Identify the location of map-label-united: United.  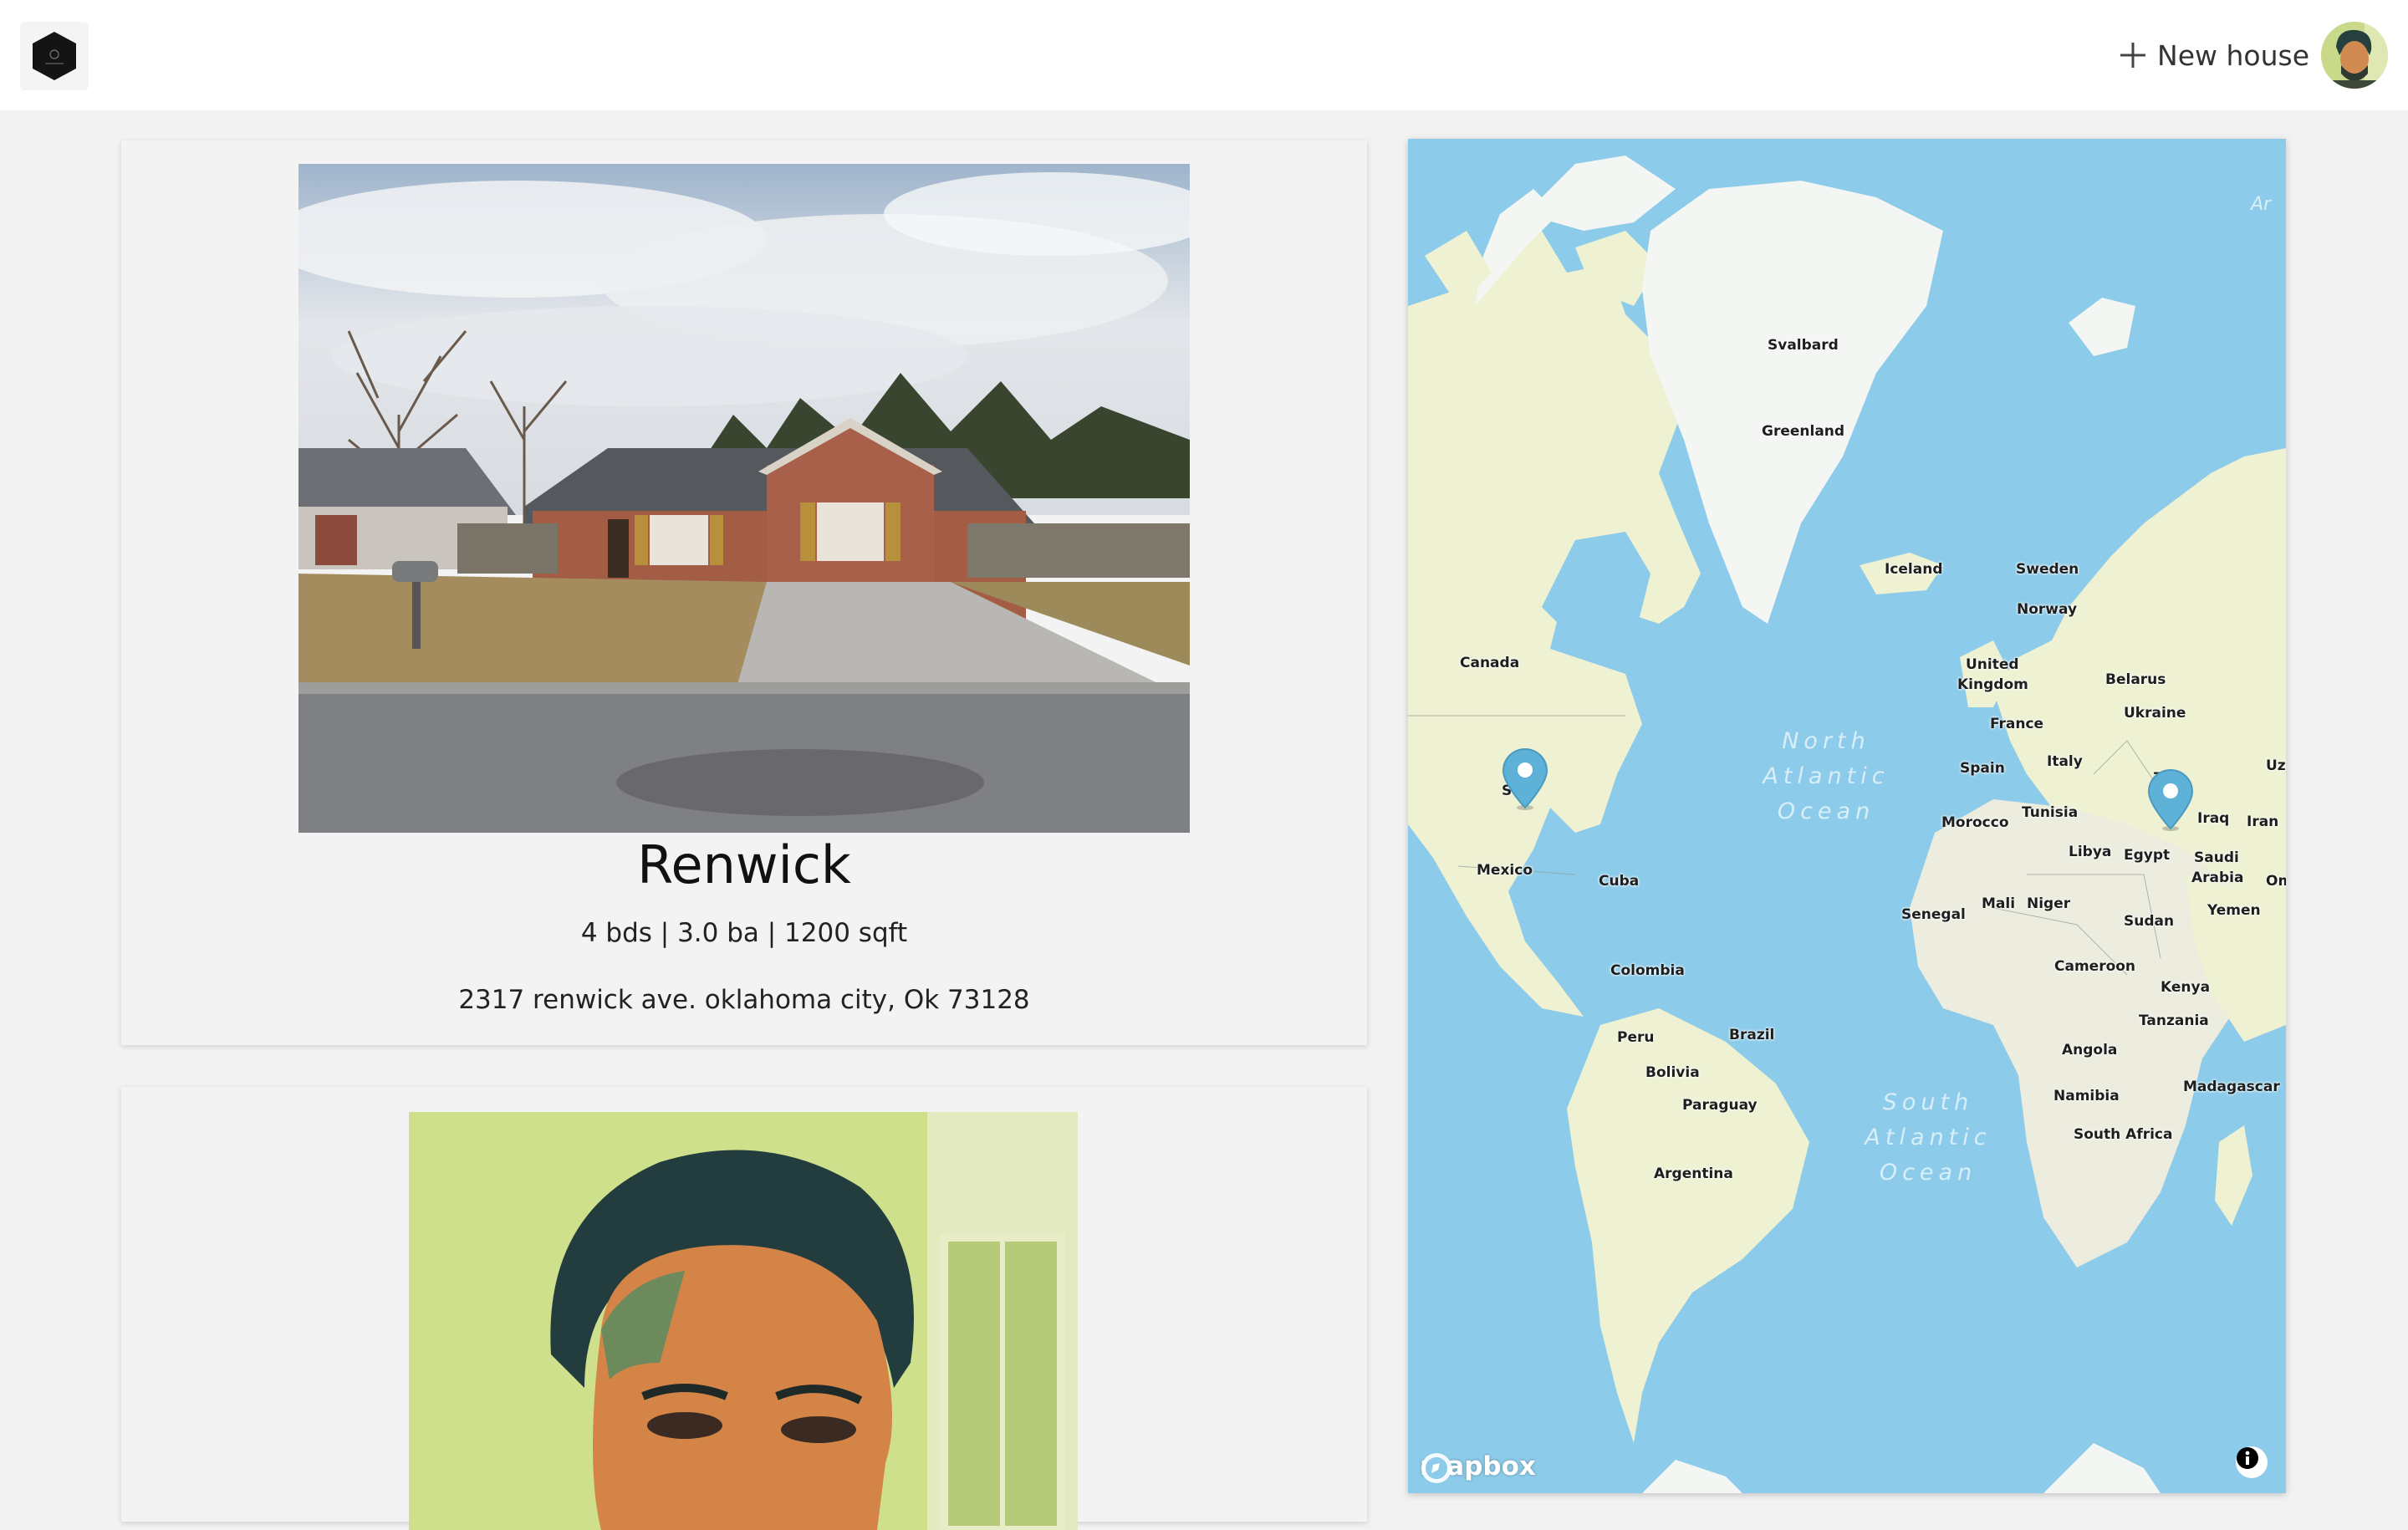
(1993, 664).